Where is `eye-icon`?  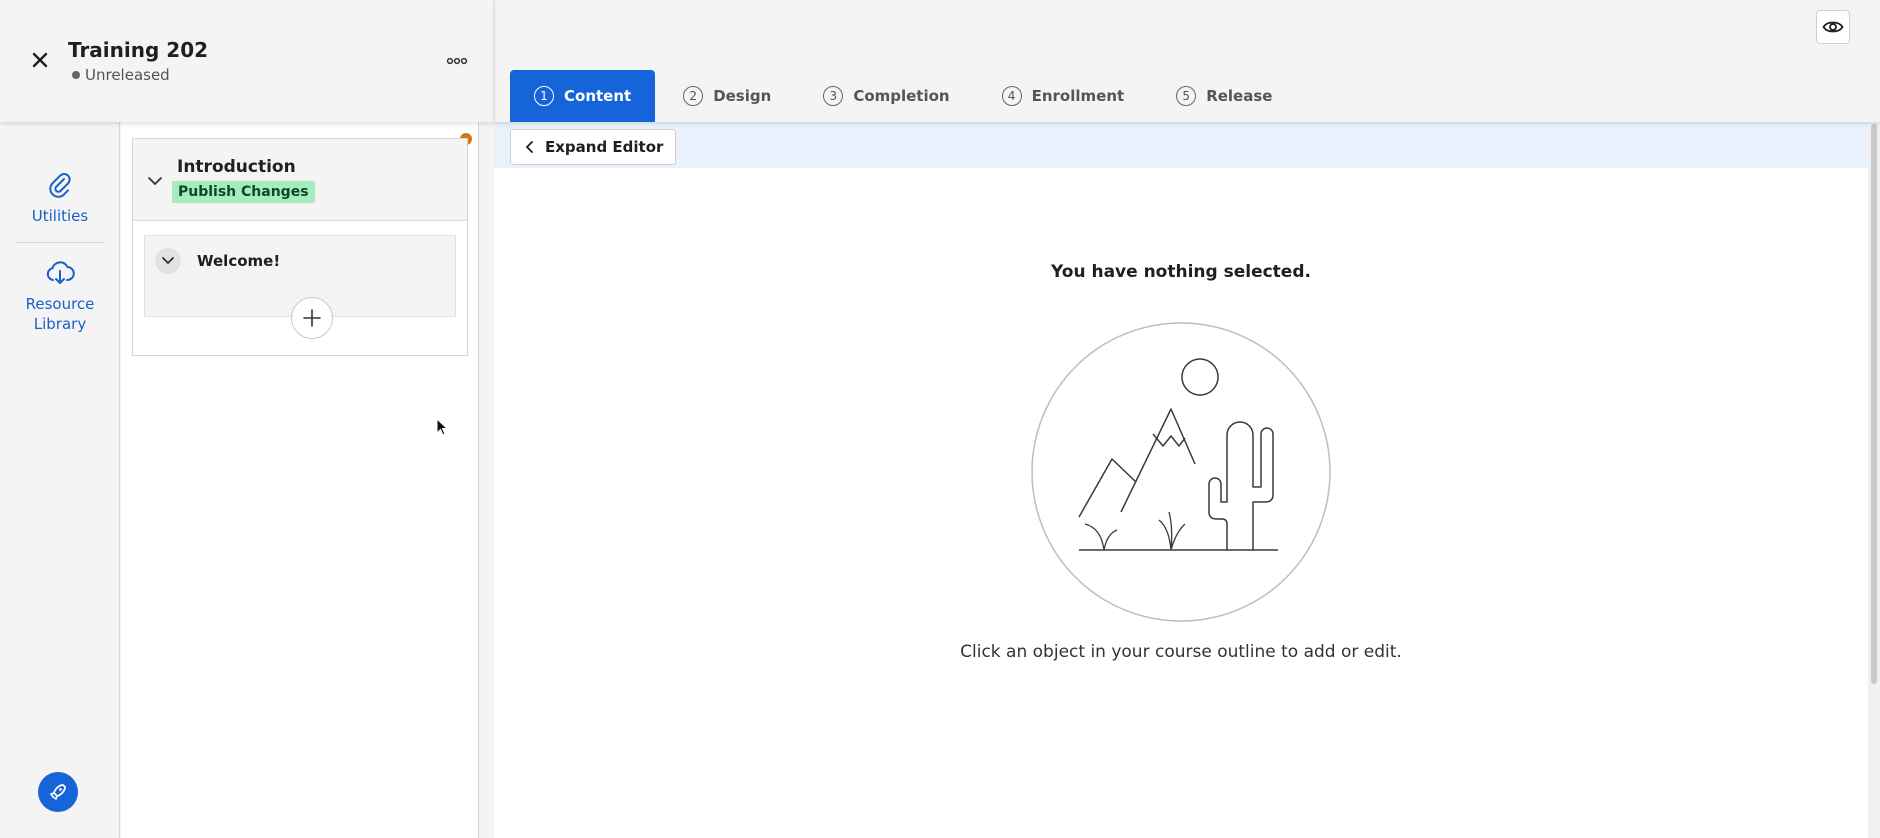 eye-icon is located at coordinates (1833, 27).